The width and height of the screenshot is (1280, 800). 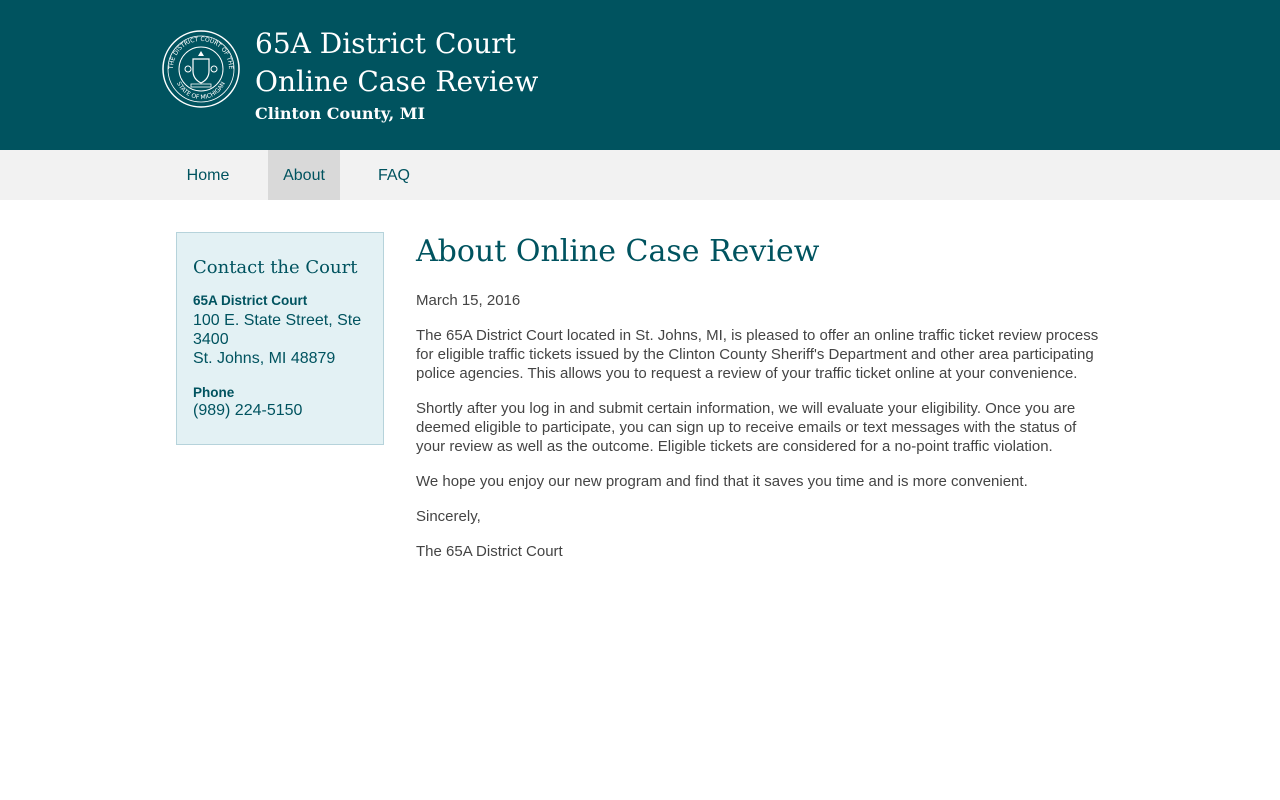 What do you see at coordinates (248, 410) in the screenshot?
I see `phone-number: (989) 224-5150` at bounding box center [248, 410].